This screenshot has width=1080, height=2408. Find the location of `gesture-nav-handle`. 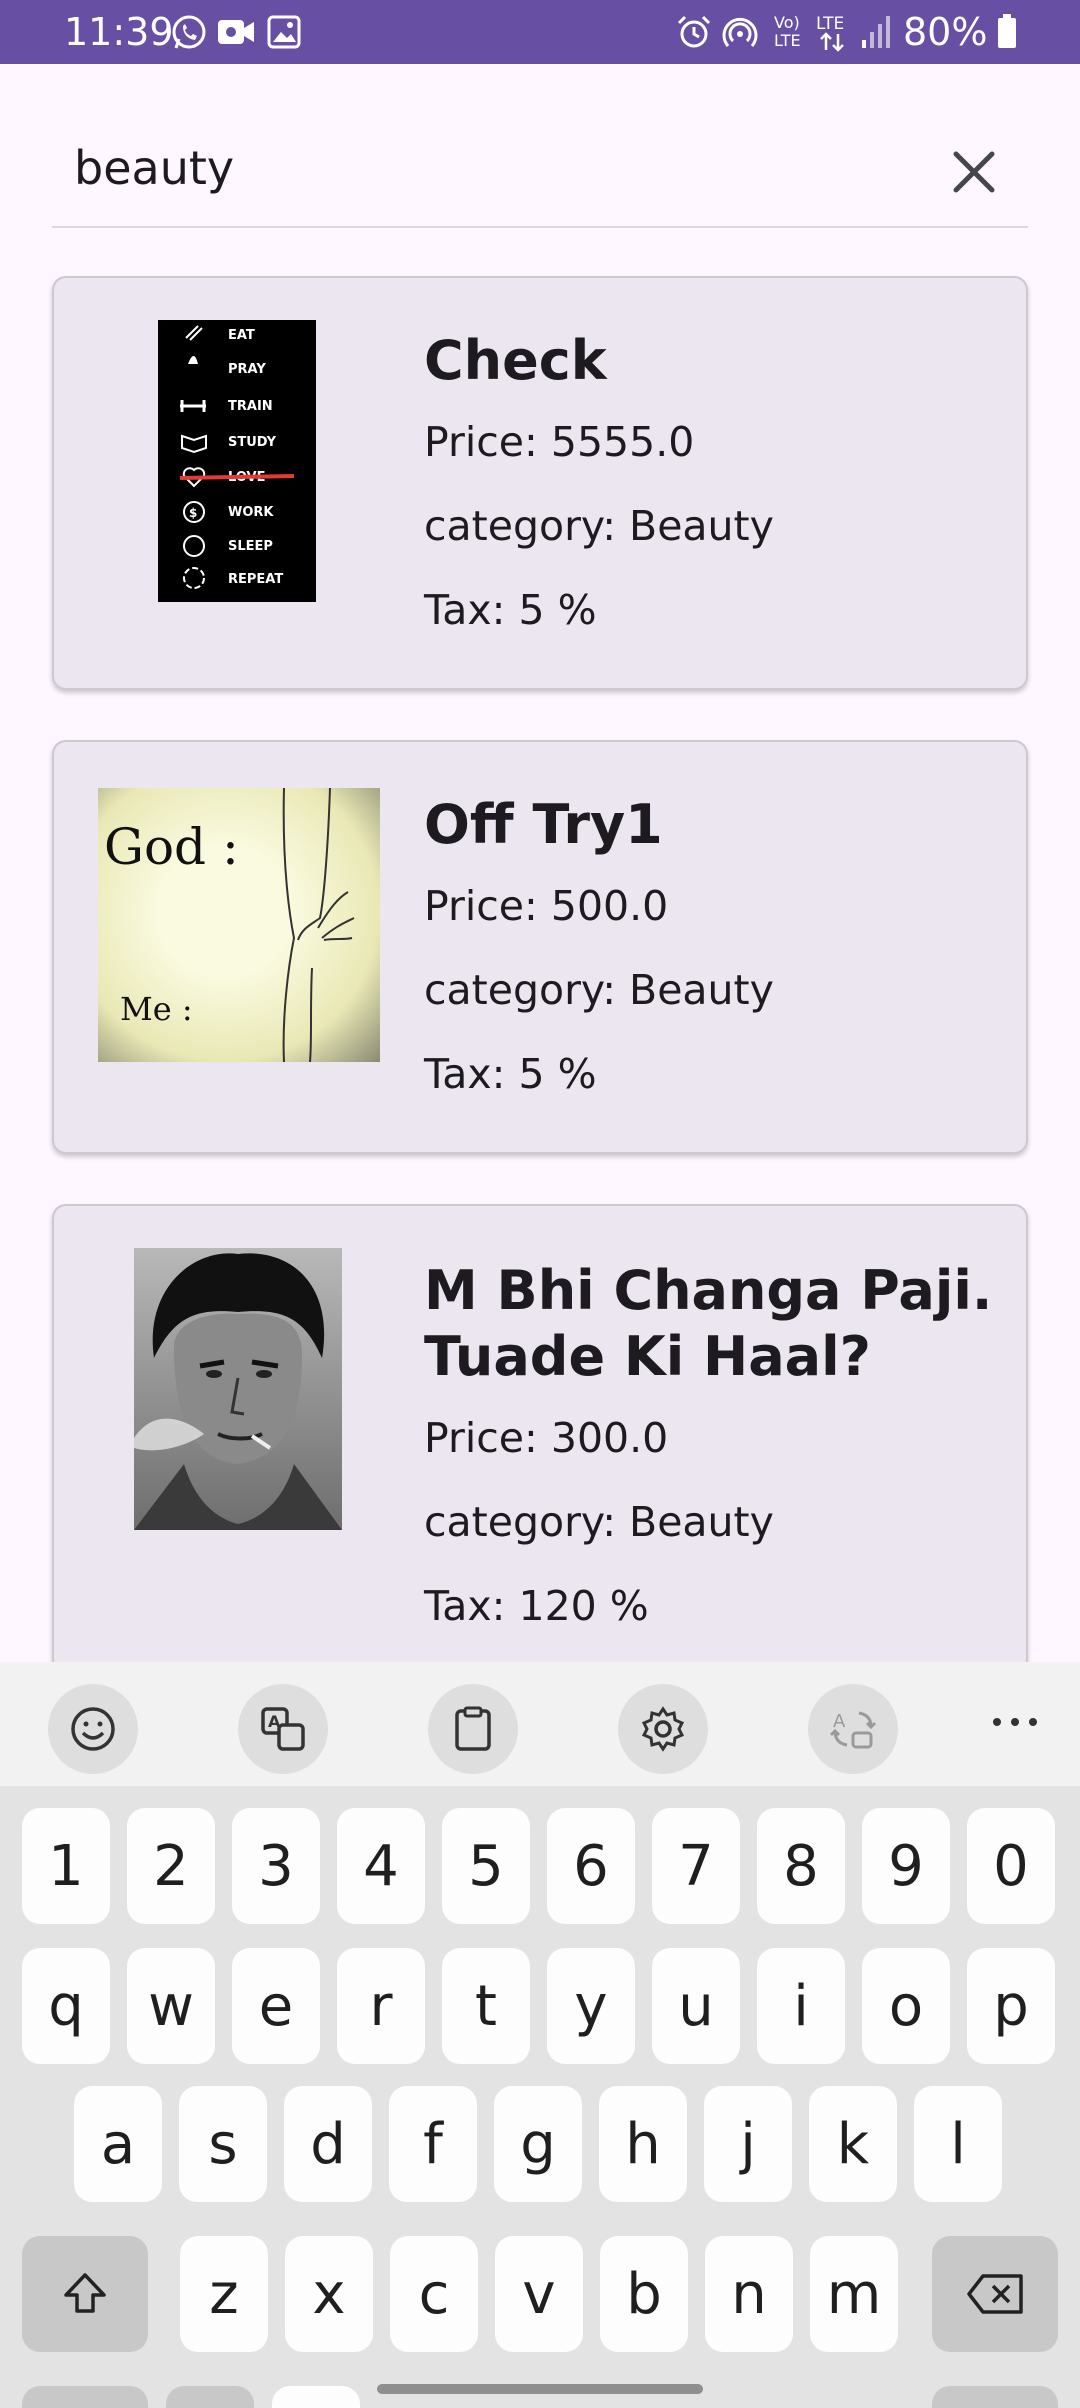

gesture-nav-handle is located at coordinates (540, 2389).